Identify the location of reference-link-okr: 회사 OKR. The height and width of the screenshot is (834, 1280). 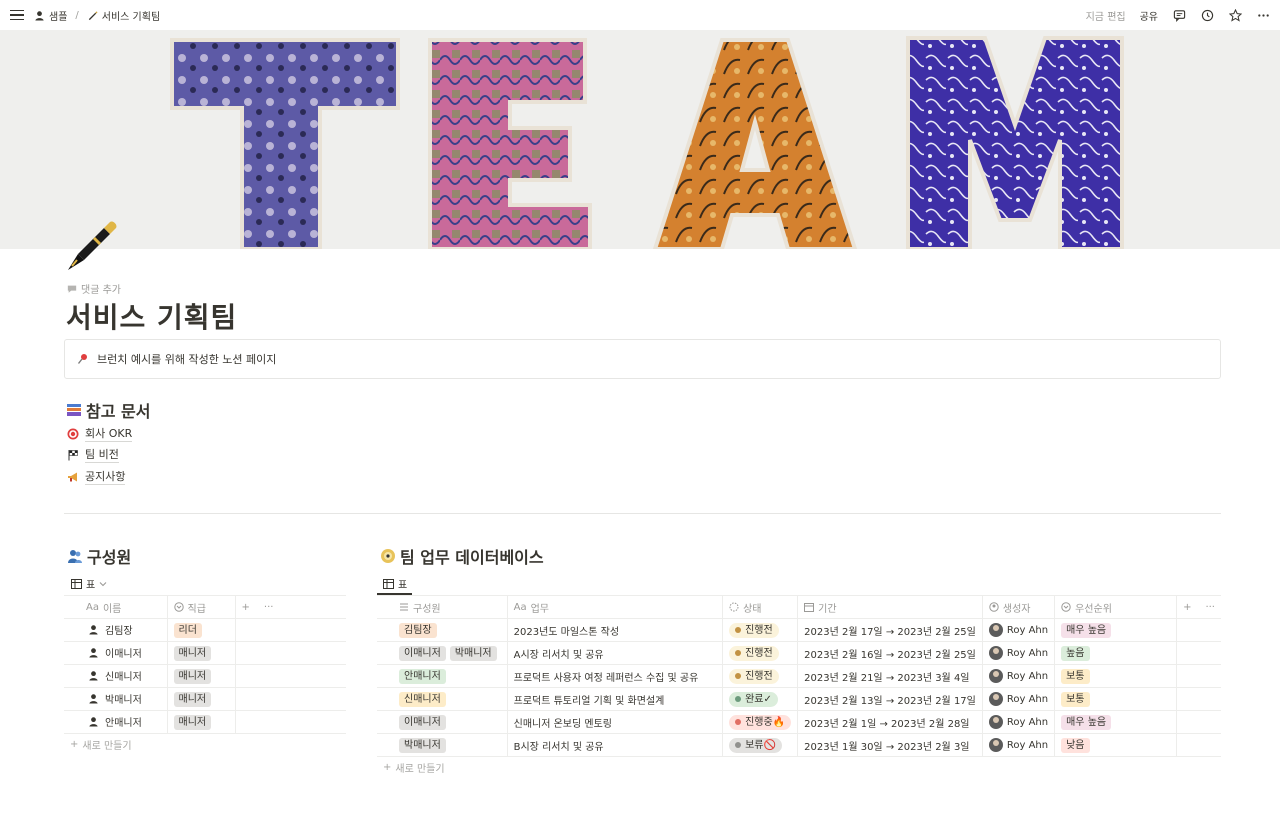
(100, 433).